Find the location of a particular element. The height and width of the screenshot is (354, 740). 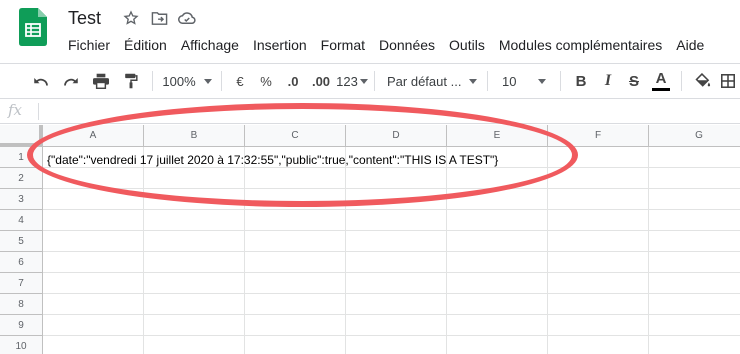

borders-icon is located at coordinates (728, 81).